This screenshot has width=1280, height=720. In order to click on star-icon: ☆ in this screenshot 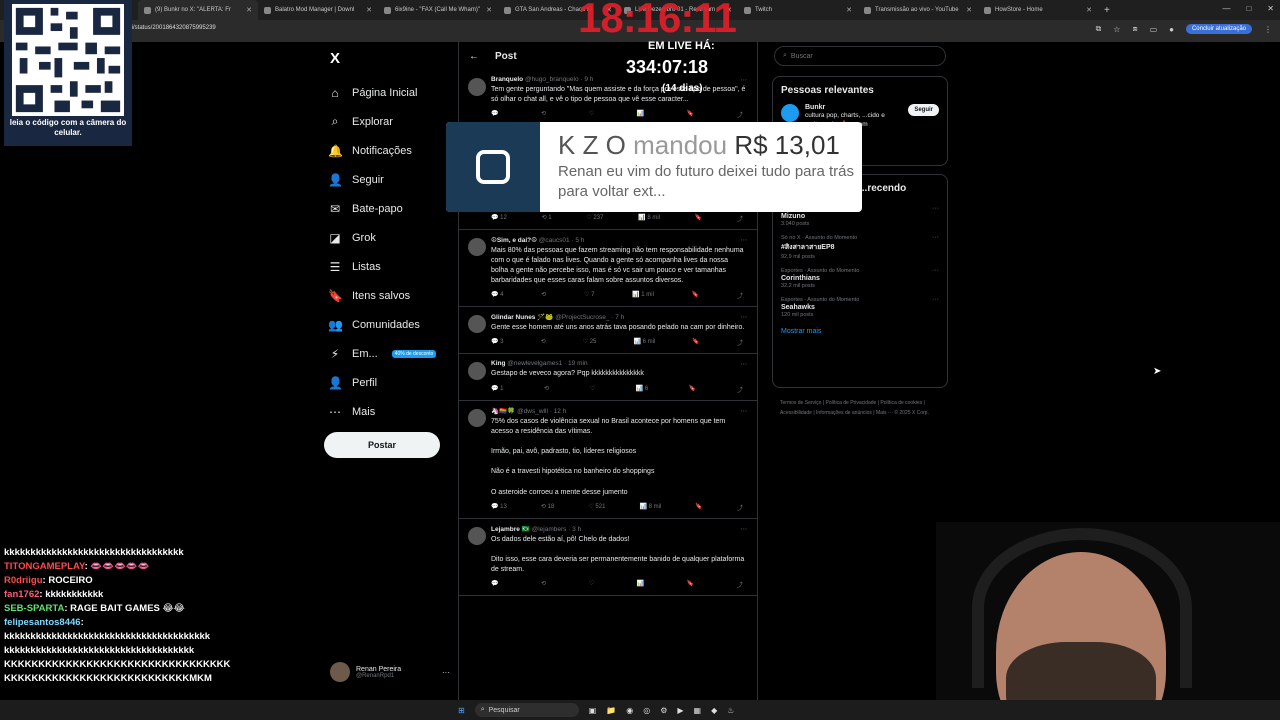, I will do `click(1116, 29)`.